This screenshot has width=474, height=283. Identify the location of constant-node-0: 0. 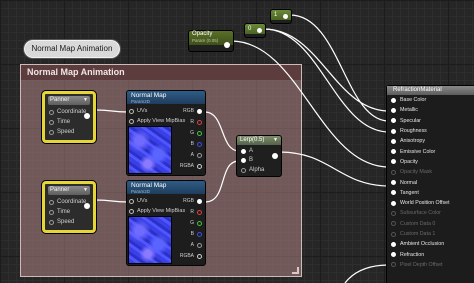
(255, 30).